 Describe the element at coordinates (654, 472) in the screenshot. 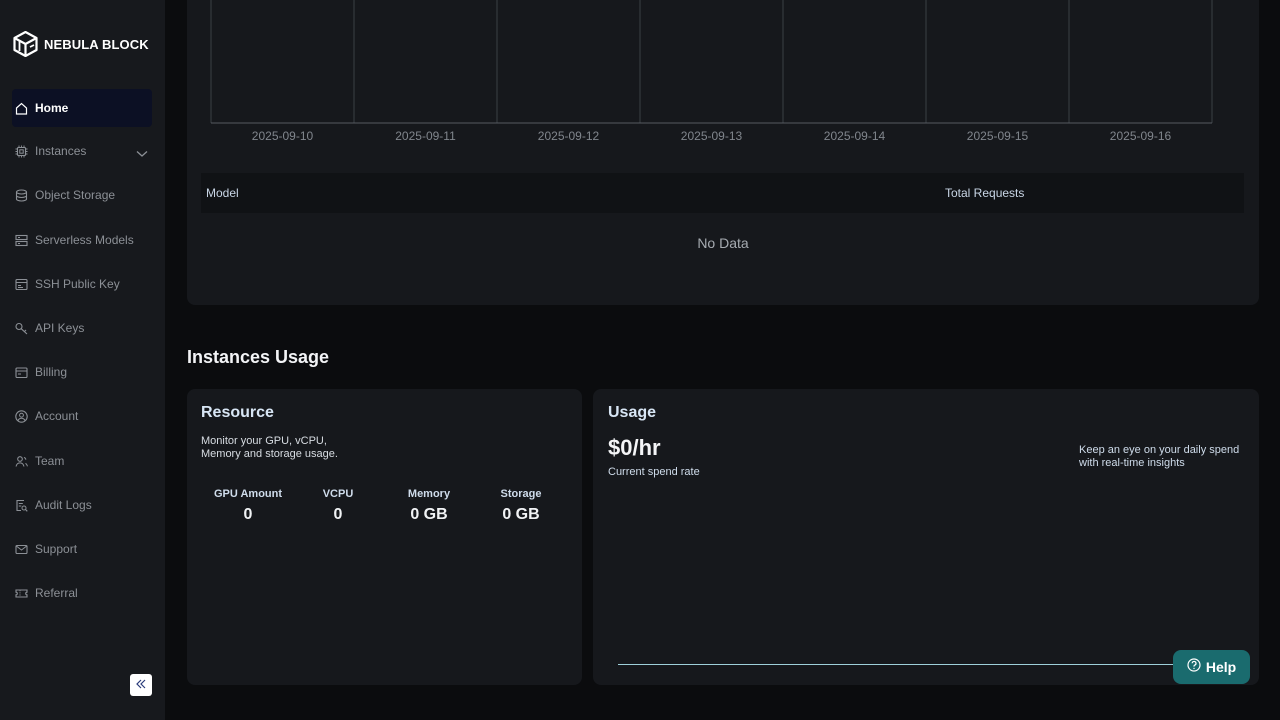

I see `spend-rate-label: Current spend rate` at that location.